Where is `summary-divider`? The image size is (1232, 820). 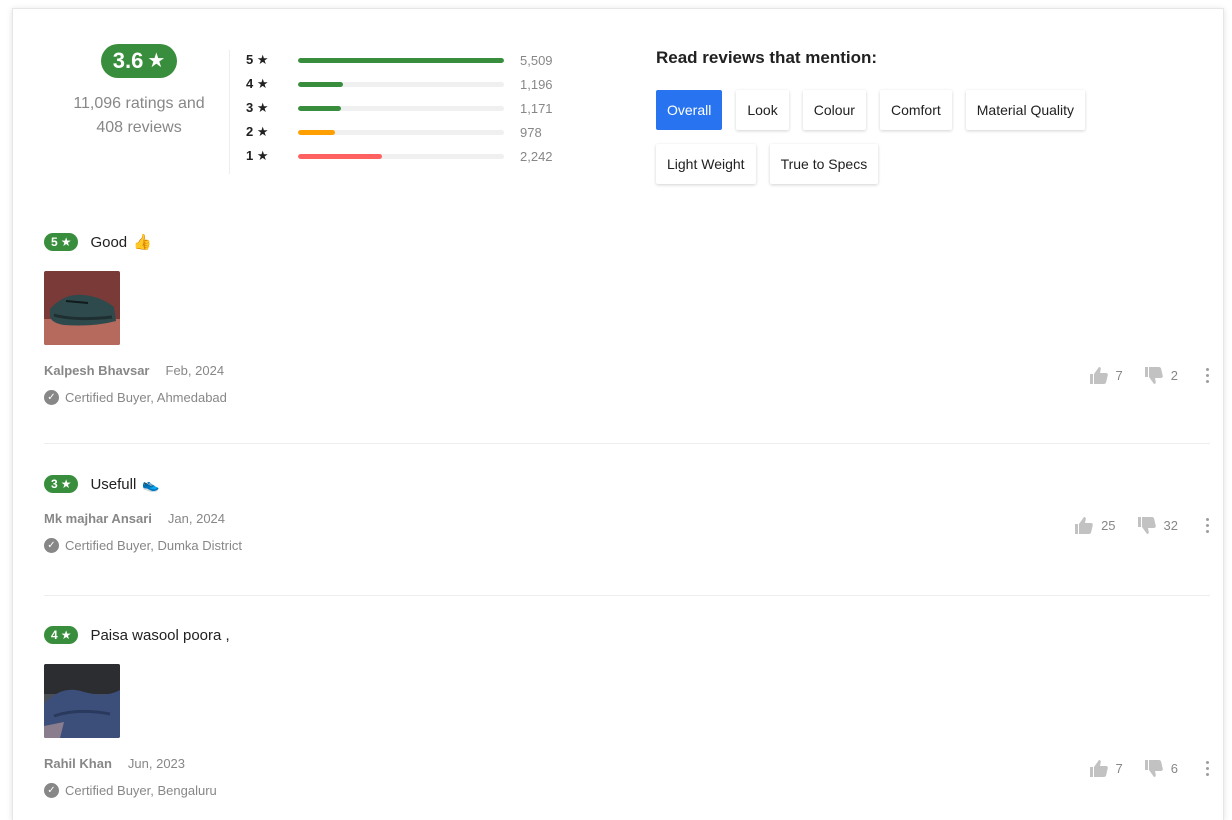
summary-divider is located at coordinates (229, 112).